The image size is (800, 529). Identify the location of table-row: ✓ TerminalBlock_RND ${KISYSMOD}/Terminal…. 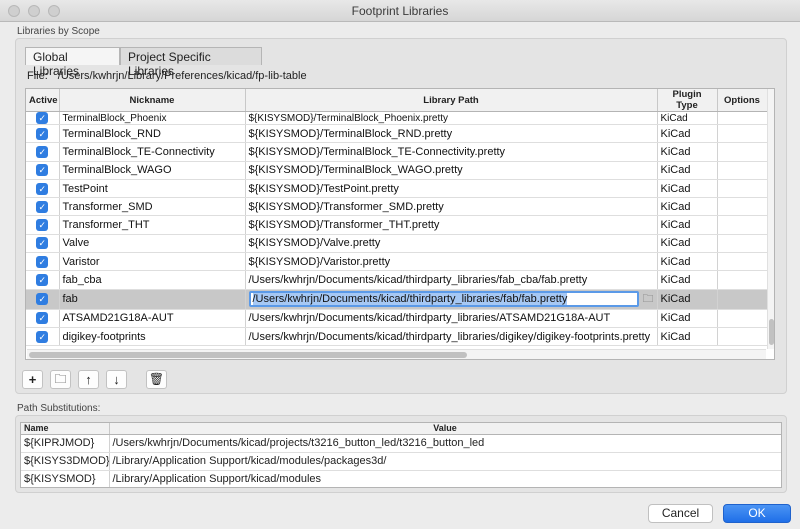
(397, 134).